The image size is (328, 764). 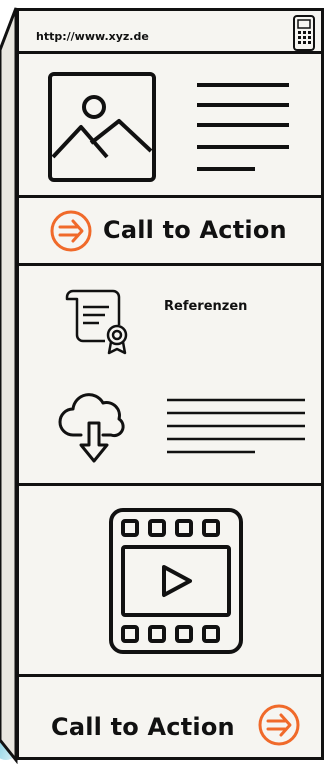 What do you see at coordinates (206, 306) in the screenshot?
I see `referenzen-label: Referenzen` at bounding box center [206, 306].